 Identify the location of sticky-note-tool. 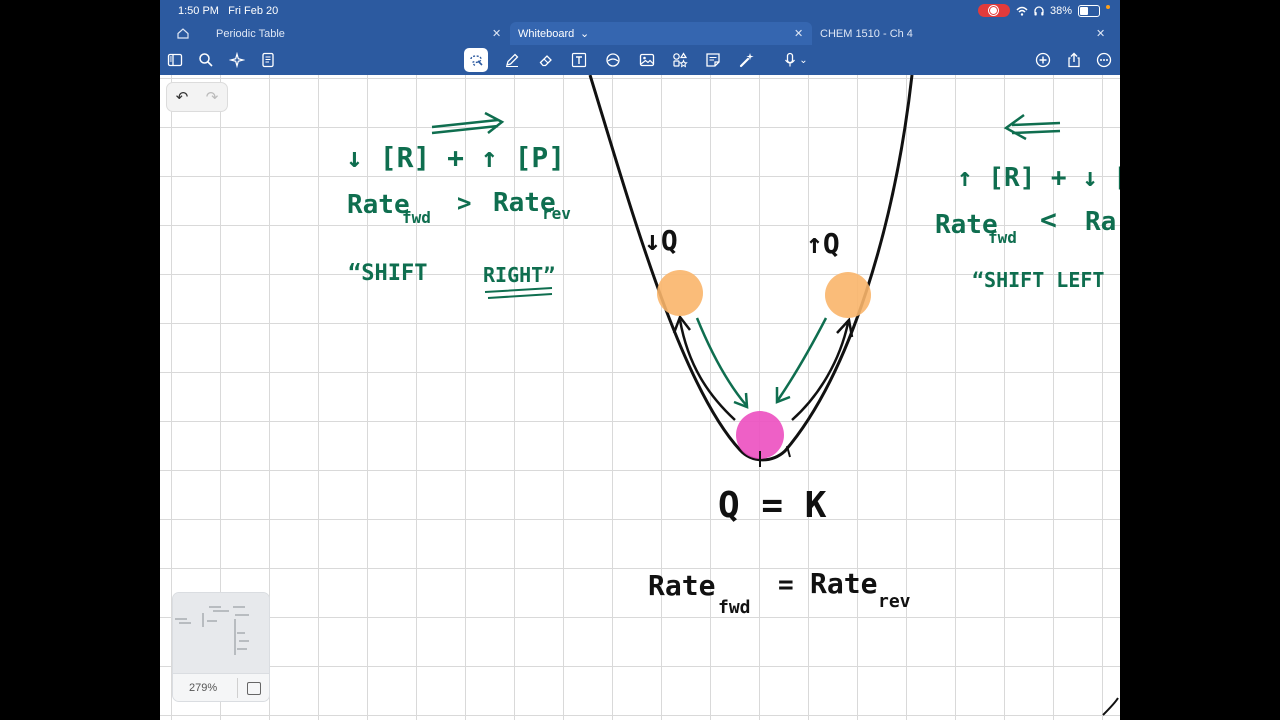
(713, 60).